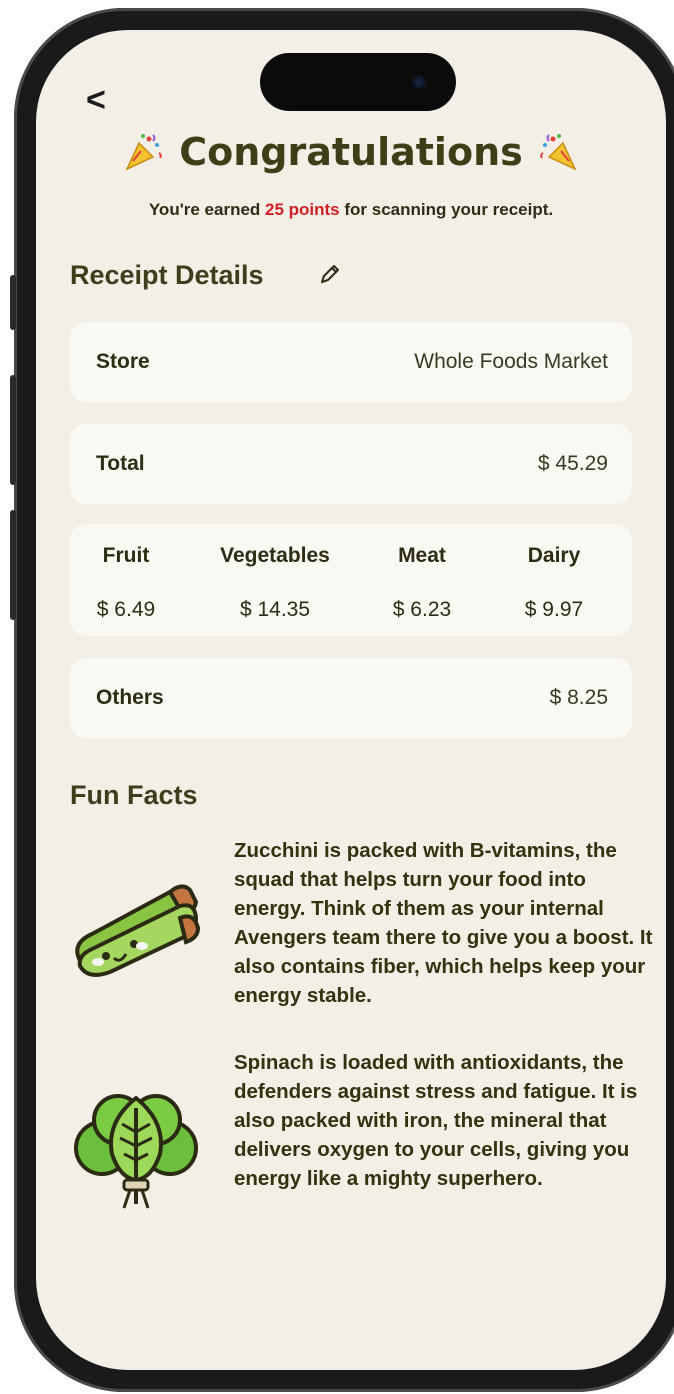  Describe the element at coordinates (302, 209) in the screenshot. I see `points-earned: 25 points` at that location.